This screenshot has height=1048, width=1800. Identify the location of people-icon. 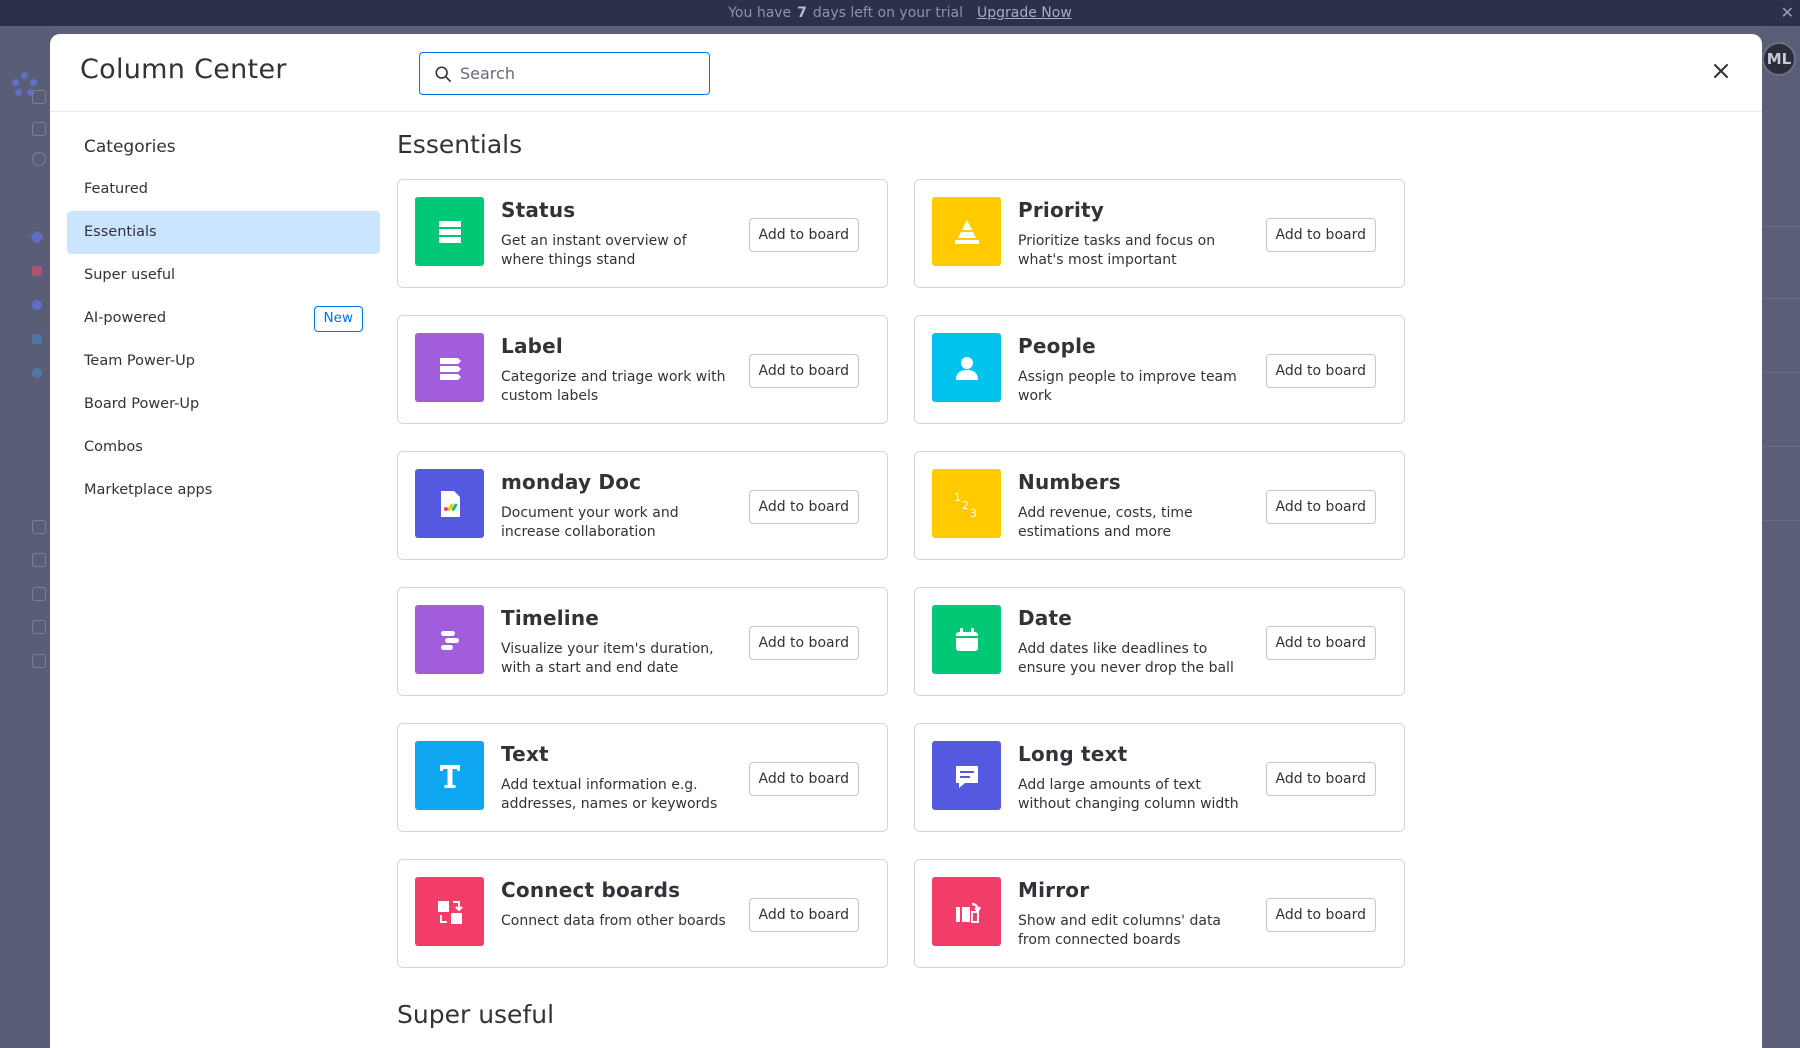
(966, 367).